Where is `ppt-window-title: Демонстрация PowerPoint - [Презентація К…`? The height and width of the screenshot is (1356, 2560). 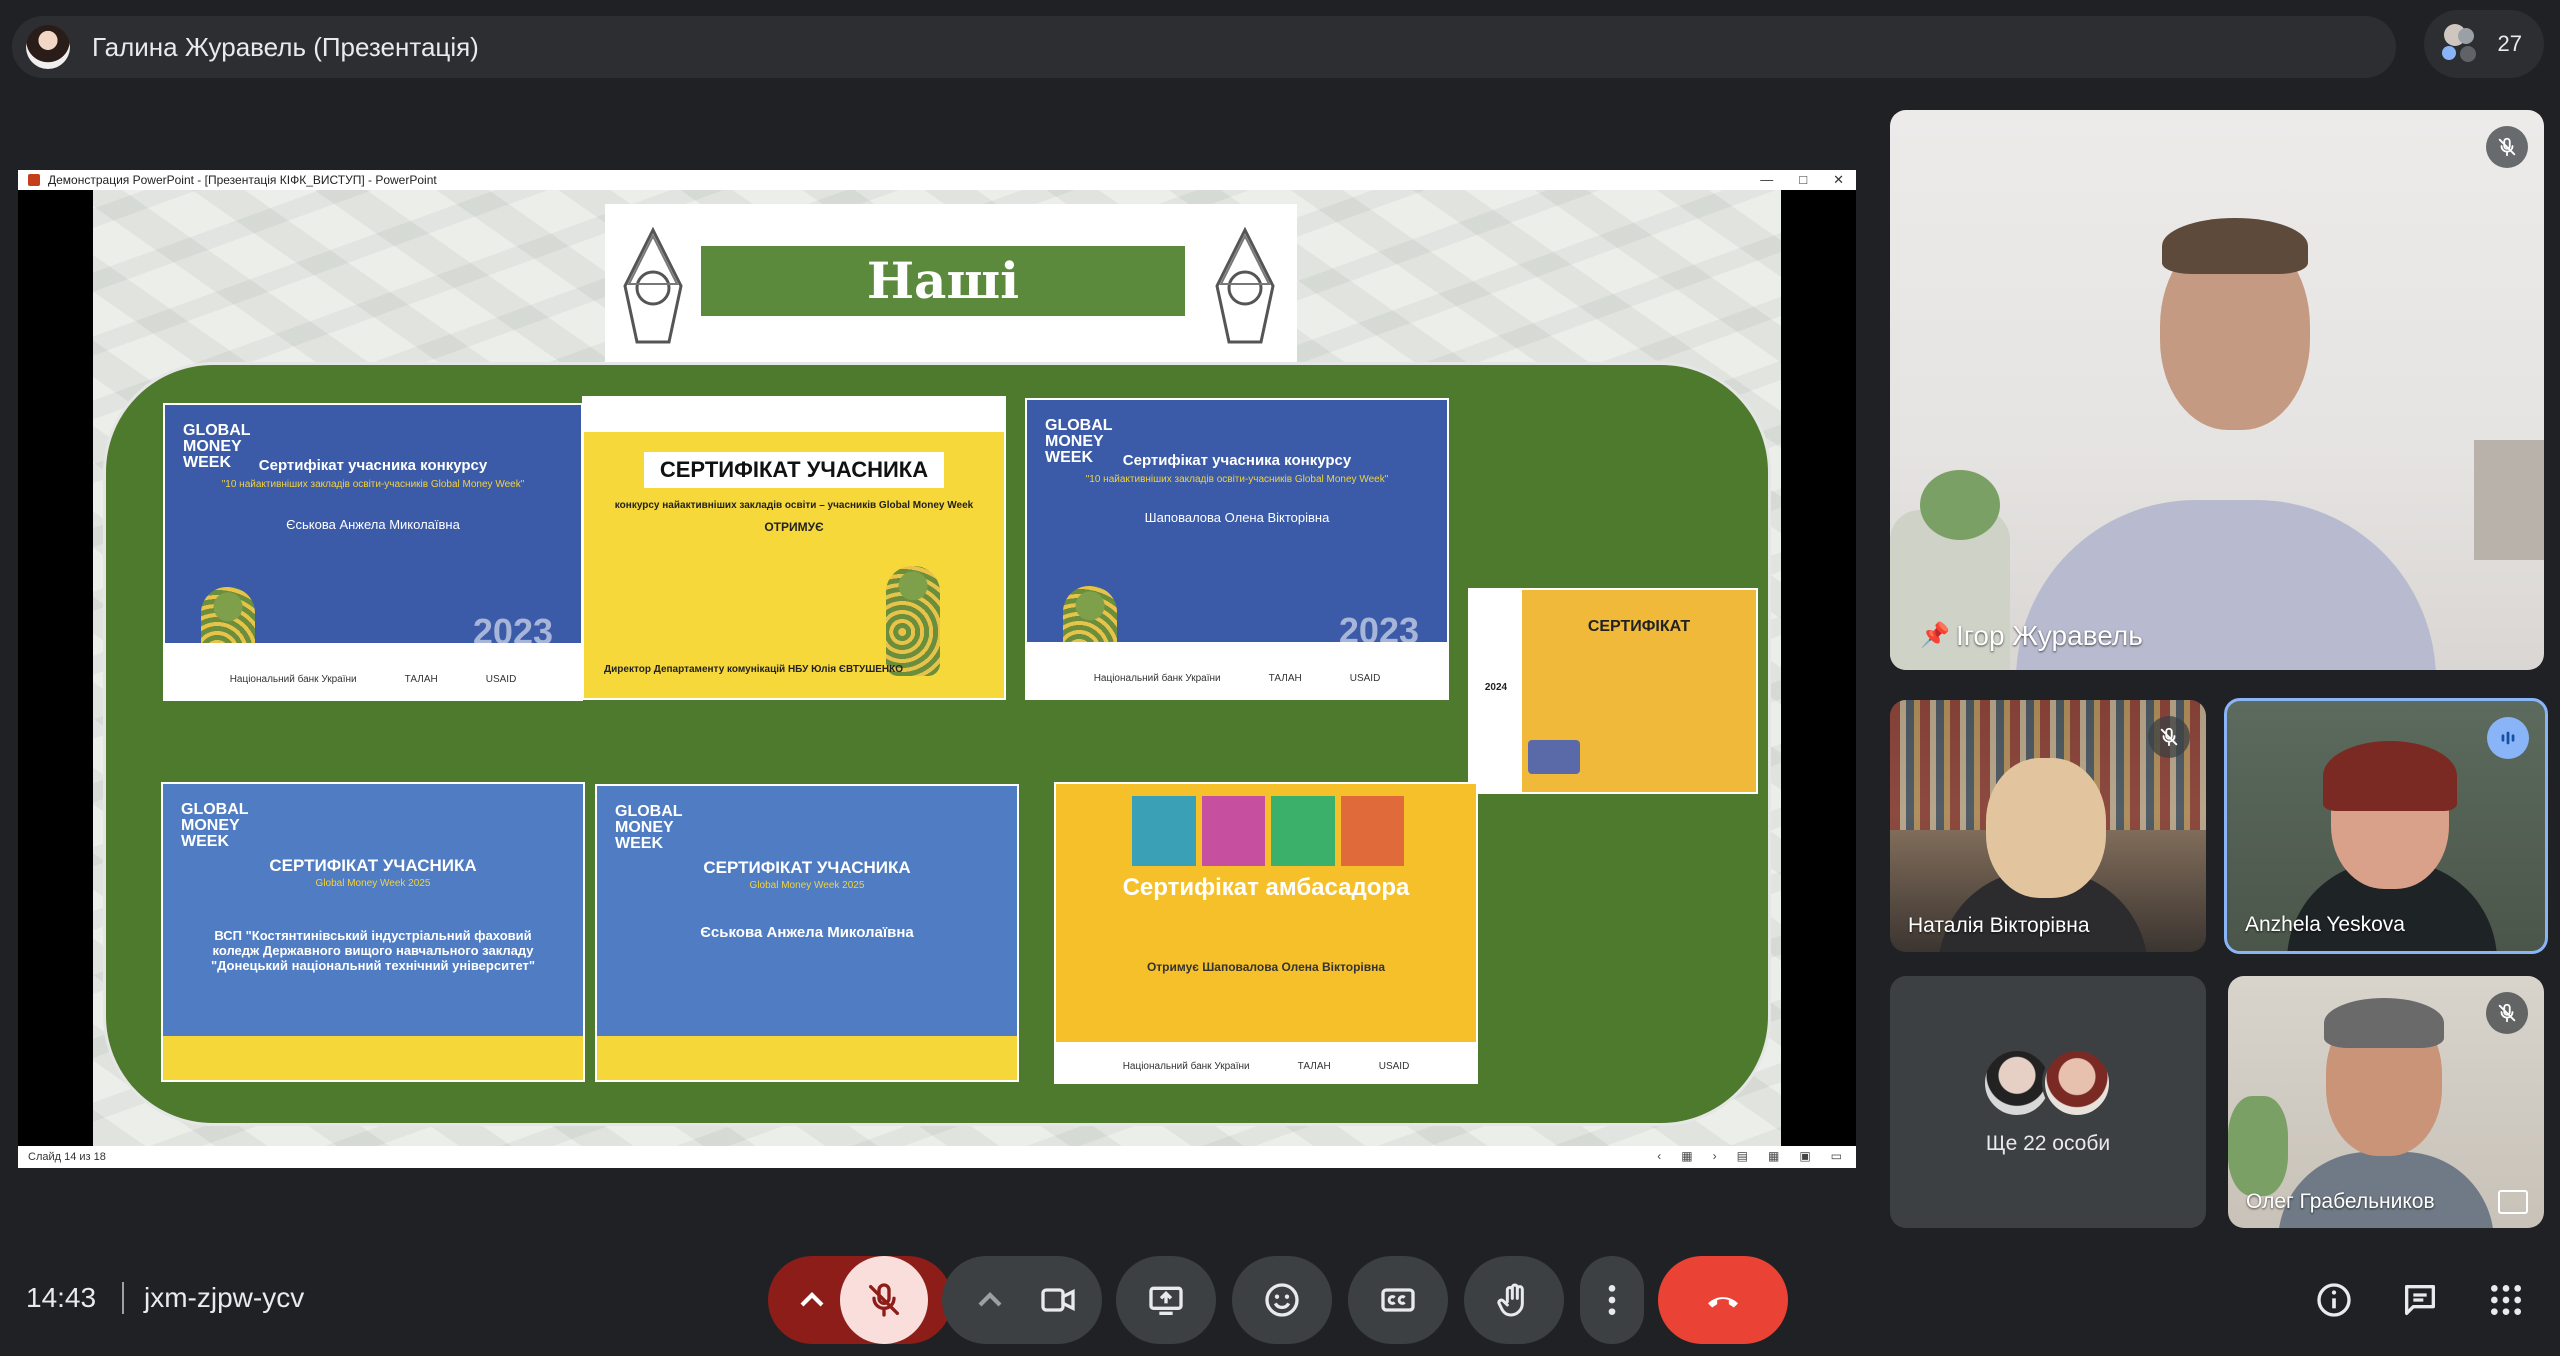 ppt-window-title: Демонстрация PowerPoint - [Презентація К… is located at coordinates (242, 180).